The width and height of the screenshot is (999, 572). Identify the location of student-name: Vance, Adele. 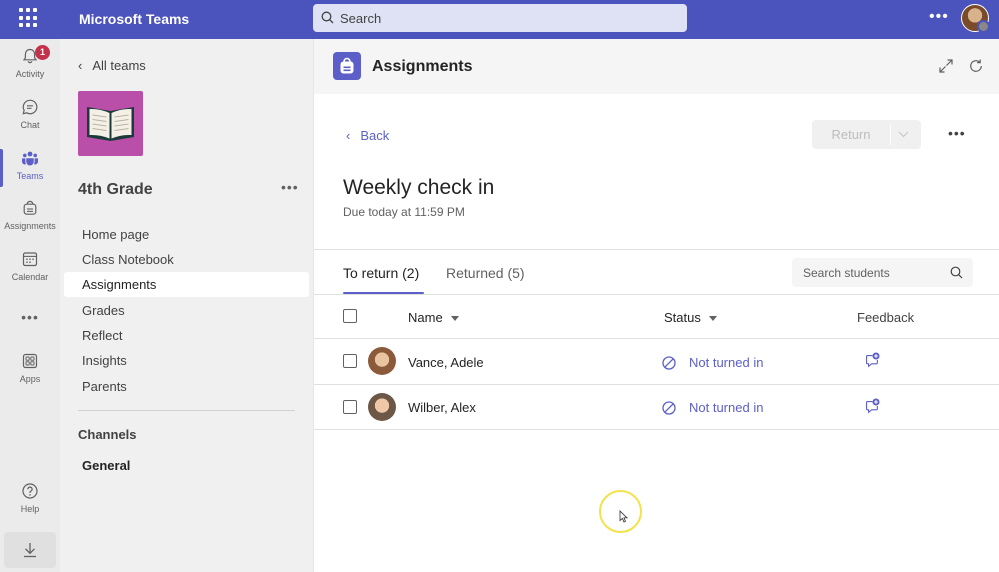
(446, 362).